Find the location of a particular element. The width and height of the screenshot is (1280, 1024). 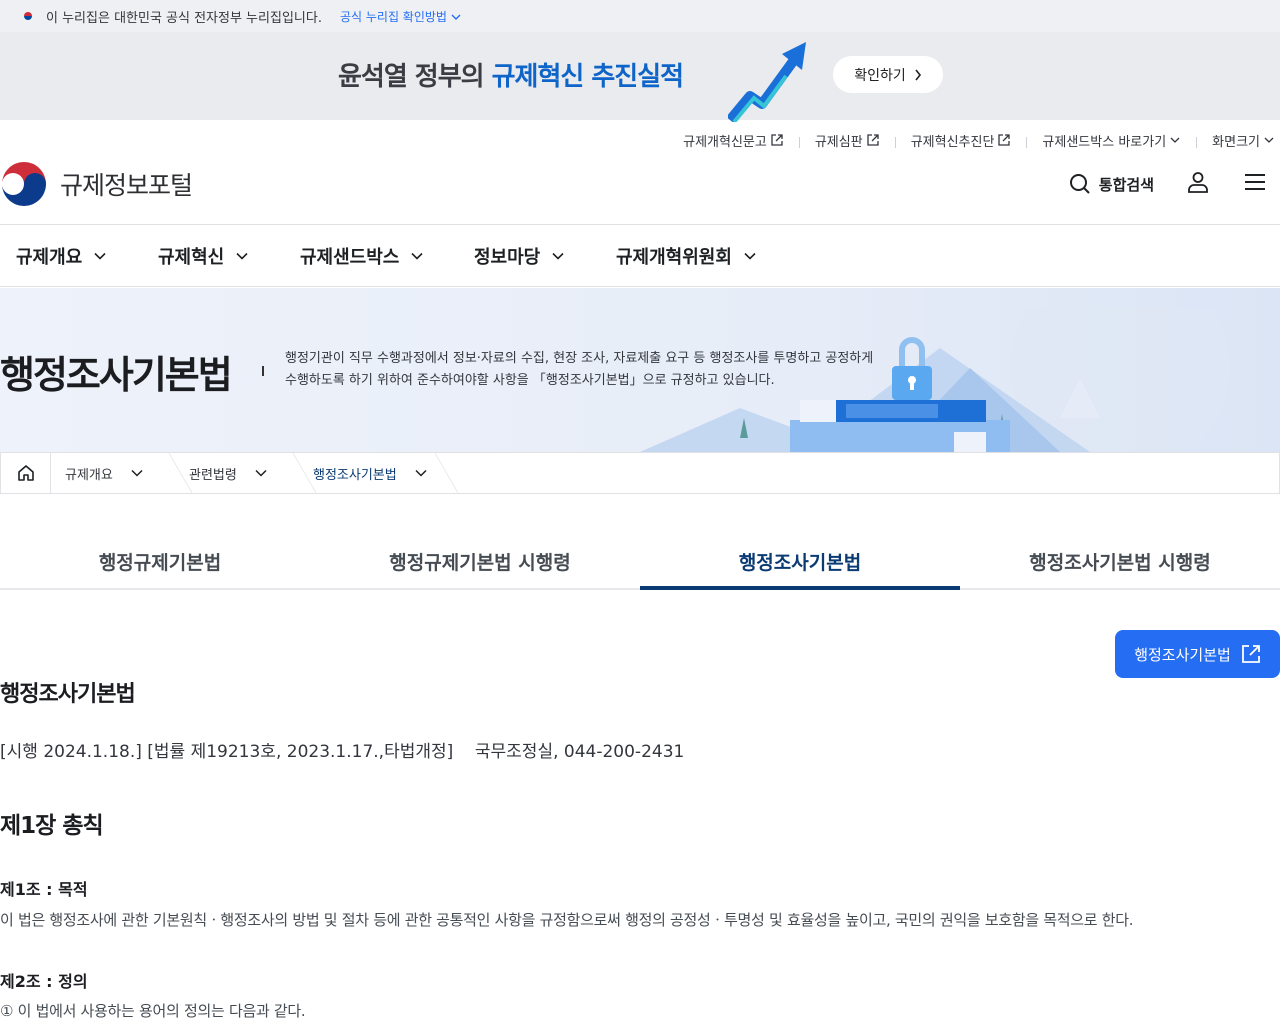

promo-banner: 윤석열 정부의 규제혁신 추진실적 확인하기 is located at coordinates (640, 77).